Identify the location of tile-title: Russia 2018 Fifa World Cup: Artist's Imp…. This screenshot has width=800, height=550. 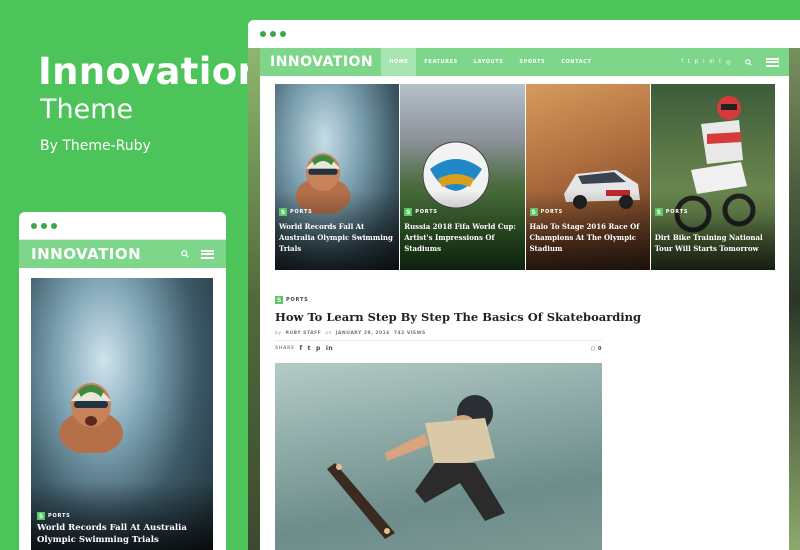
(462, 237).